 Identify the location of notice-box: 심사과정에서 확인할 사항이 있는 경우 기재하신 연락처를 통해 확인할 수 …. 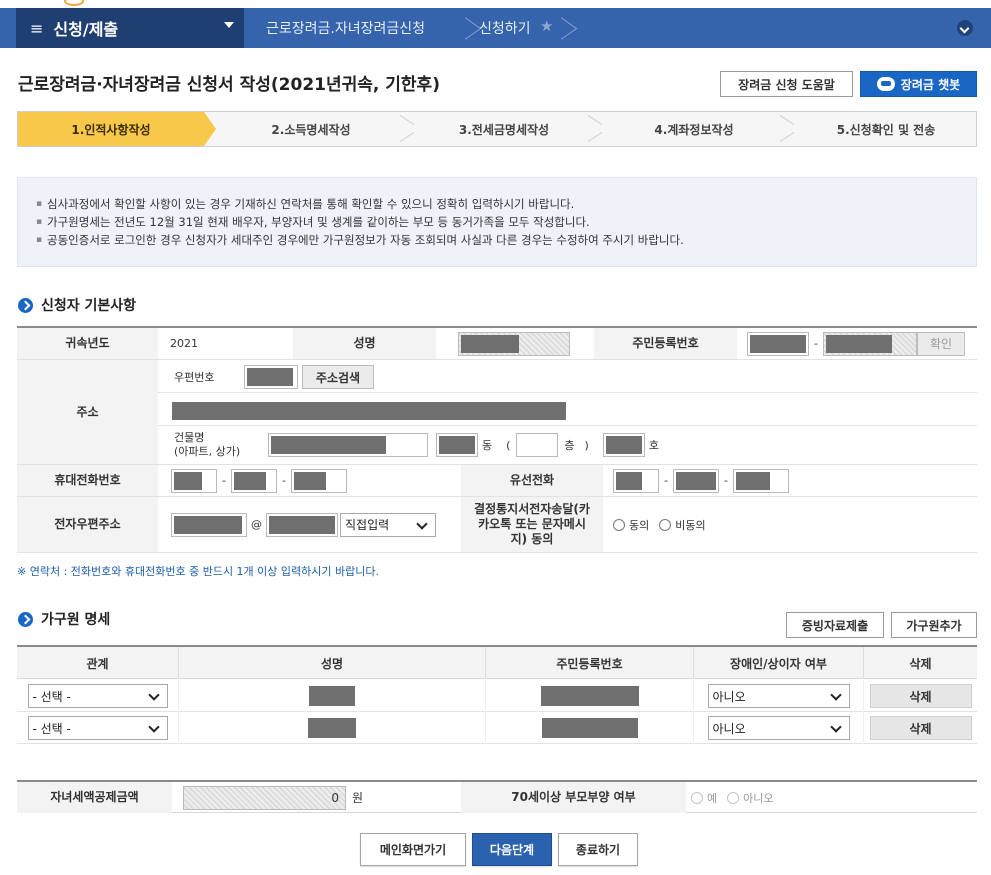
(497, 222).